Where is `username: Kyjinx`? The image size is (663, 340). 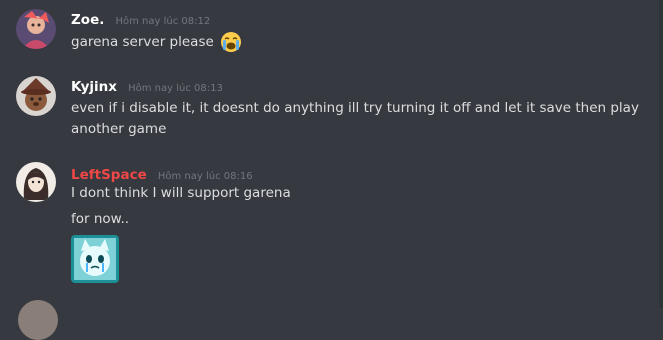
username: Kyjinx is located at coordinates (94, 87).